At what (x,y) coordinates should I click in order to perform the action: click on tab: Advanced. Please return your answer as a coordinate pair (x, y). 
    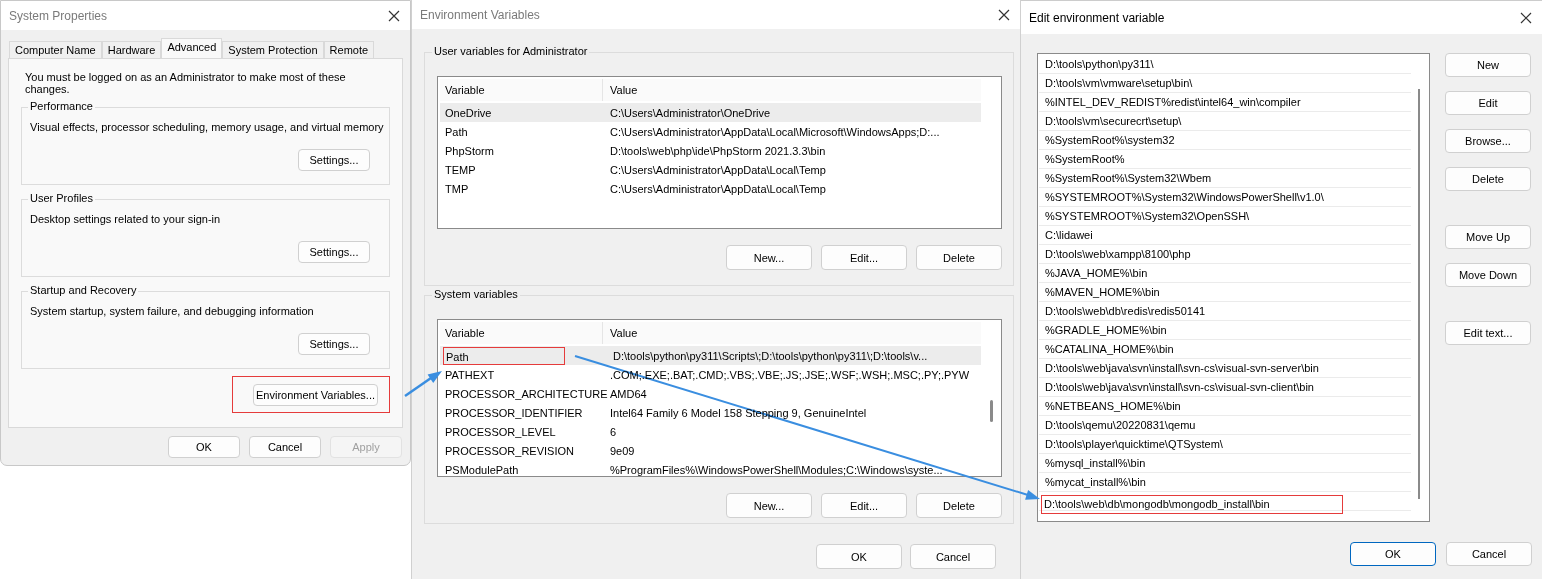
    Looking at the image, I should click on (192, 49).